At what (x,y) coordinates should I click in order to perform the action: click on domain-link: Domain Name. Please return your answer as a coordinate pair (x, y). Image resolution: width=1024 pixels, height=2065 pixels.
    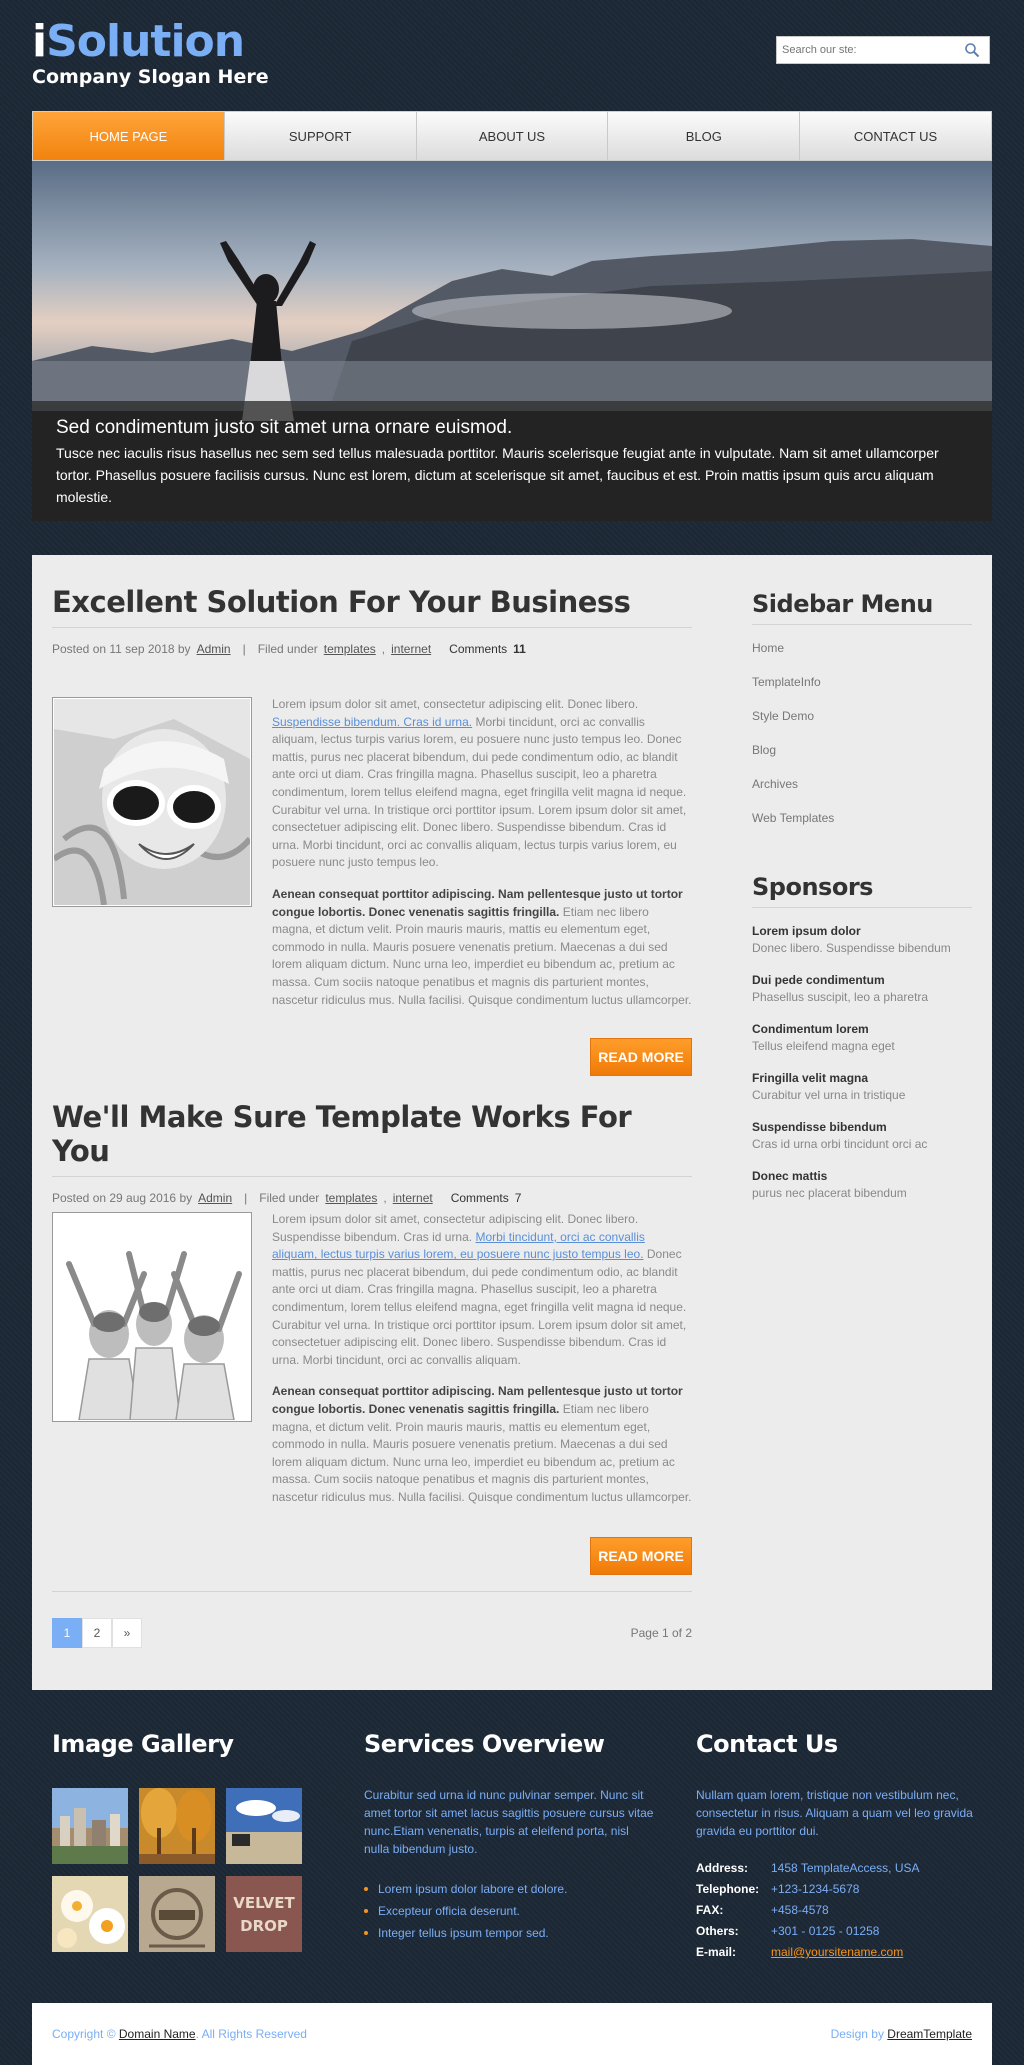
    Looking at the image, I should click on (157, 2034).